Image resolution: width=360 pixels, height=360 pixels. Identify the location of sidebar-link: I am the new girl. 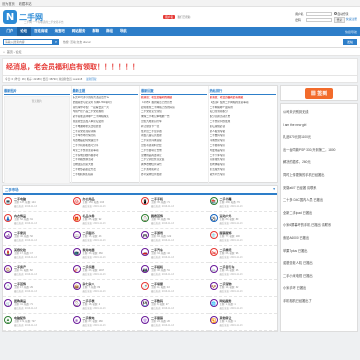
(319, 125).